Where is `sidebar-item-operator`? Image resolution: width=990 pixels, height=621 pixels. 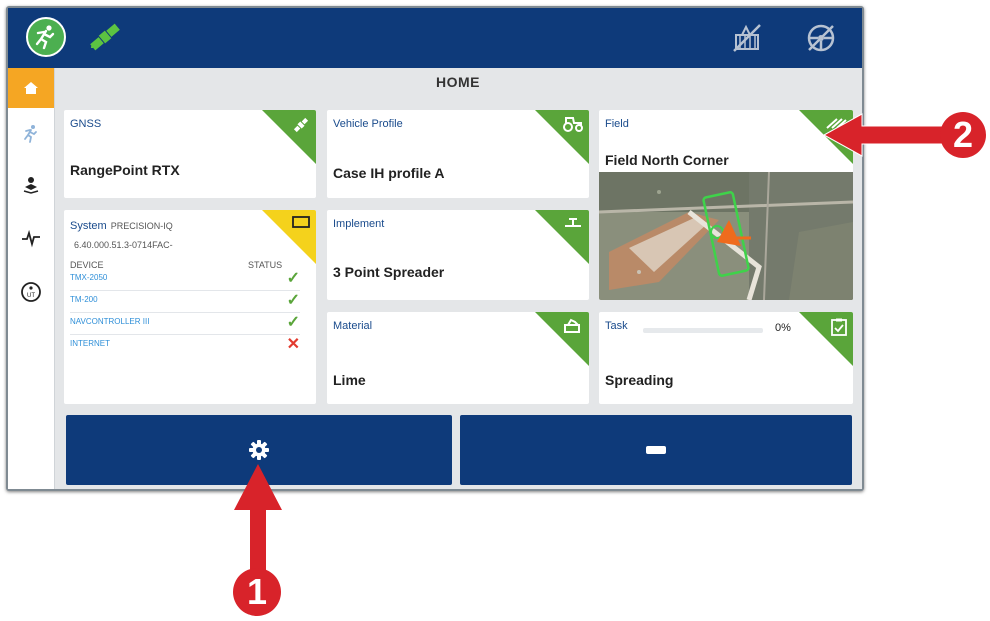 sidebar-item-operator is located at coordinates (31, 184).